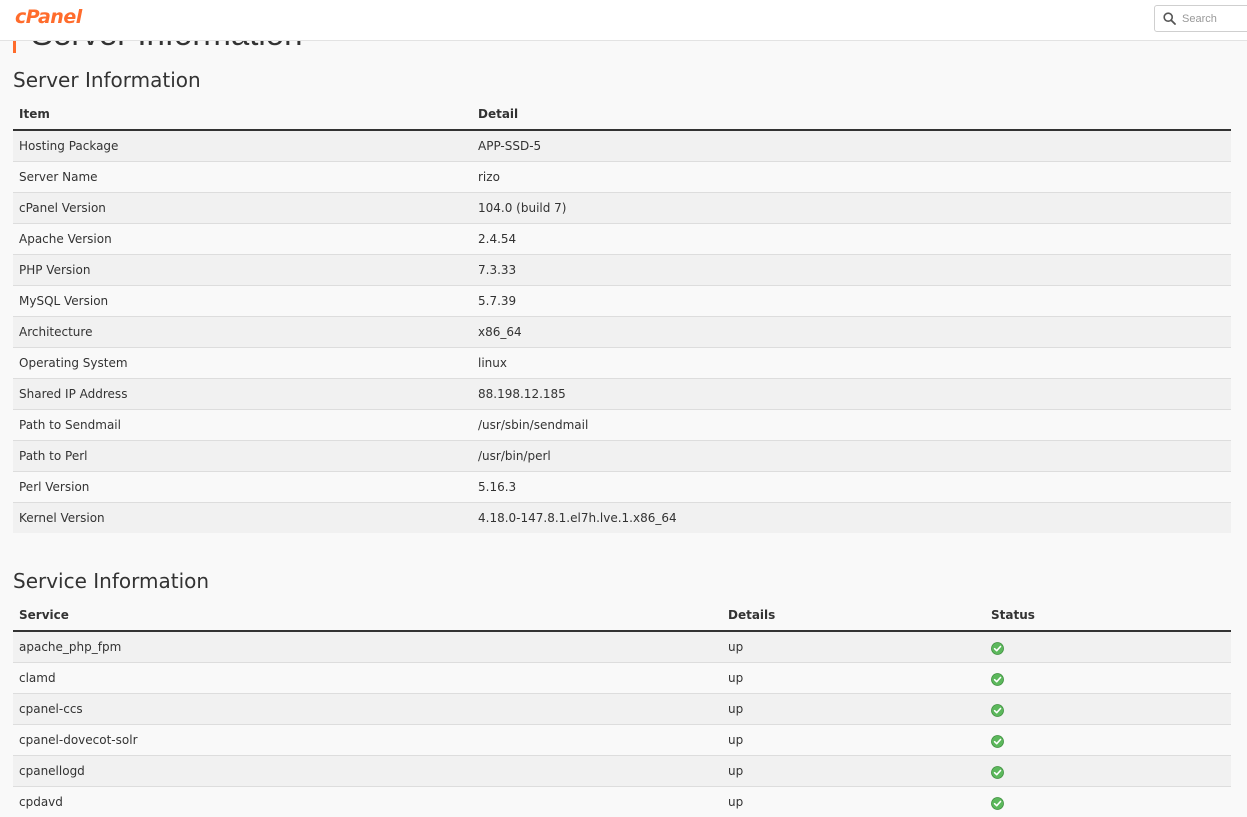 The image size is (1247, 817). What do you see at coordinates (367, 771) in the screenshot?
I see `service-name-cell: cpanellogd` at bounding box center [367, 771].